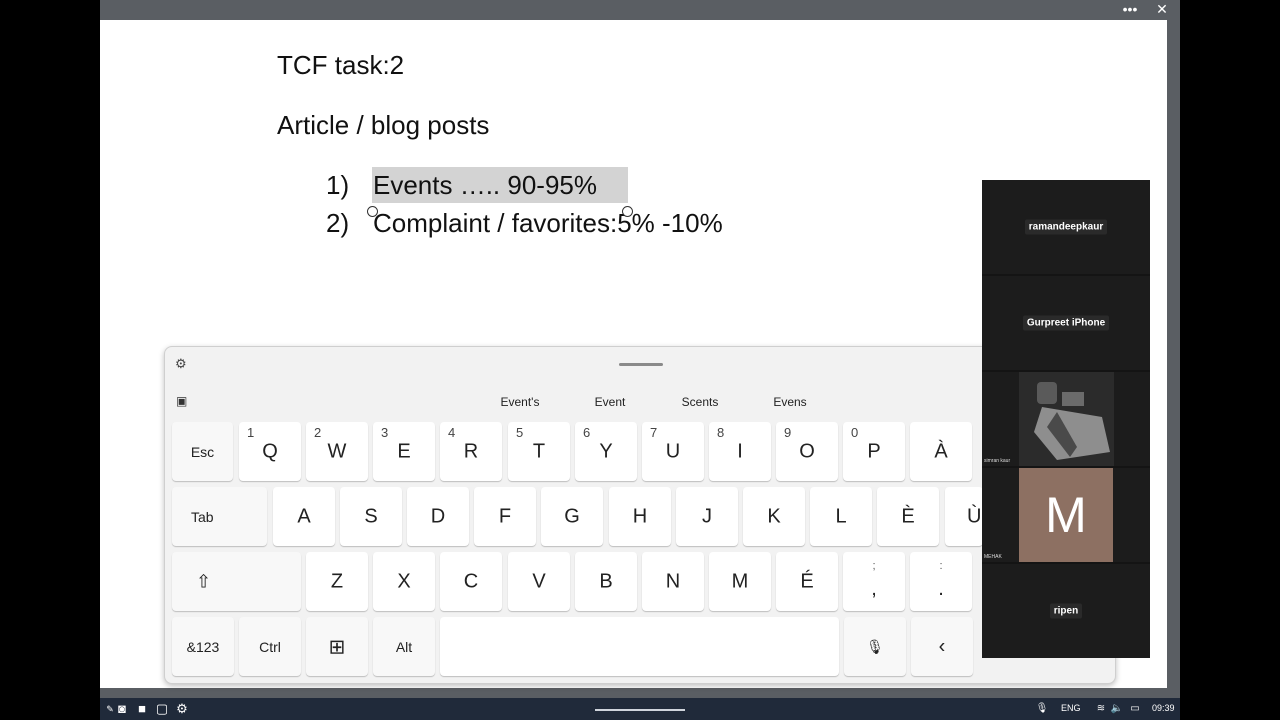 The image size is (1280, 720). I want to click on key-comma: ;,, so click(874, 581).